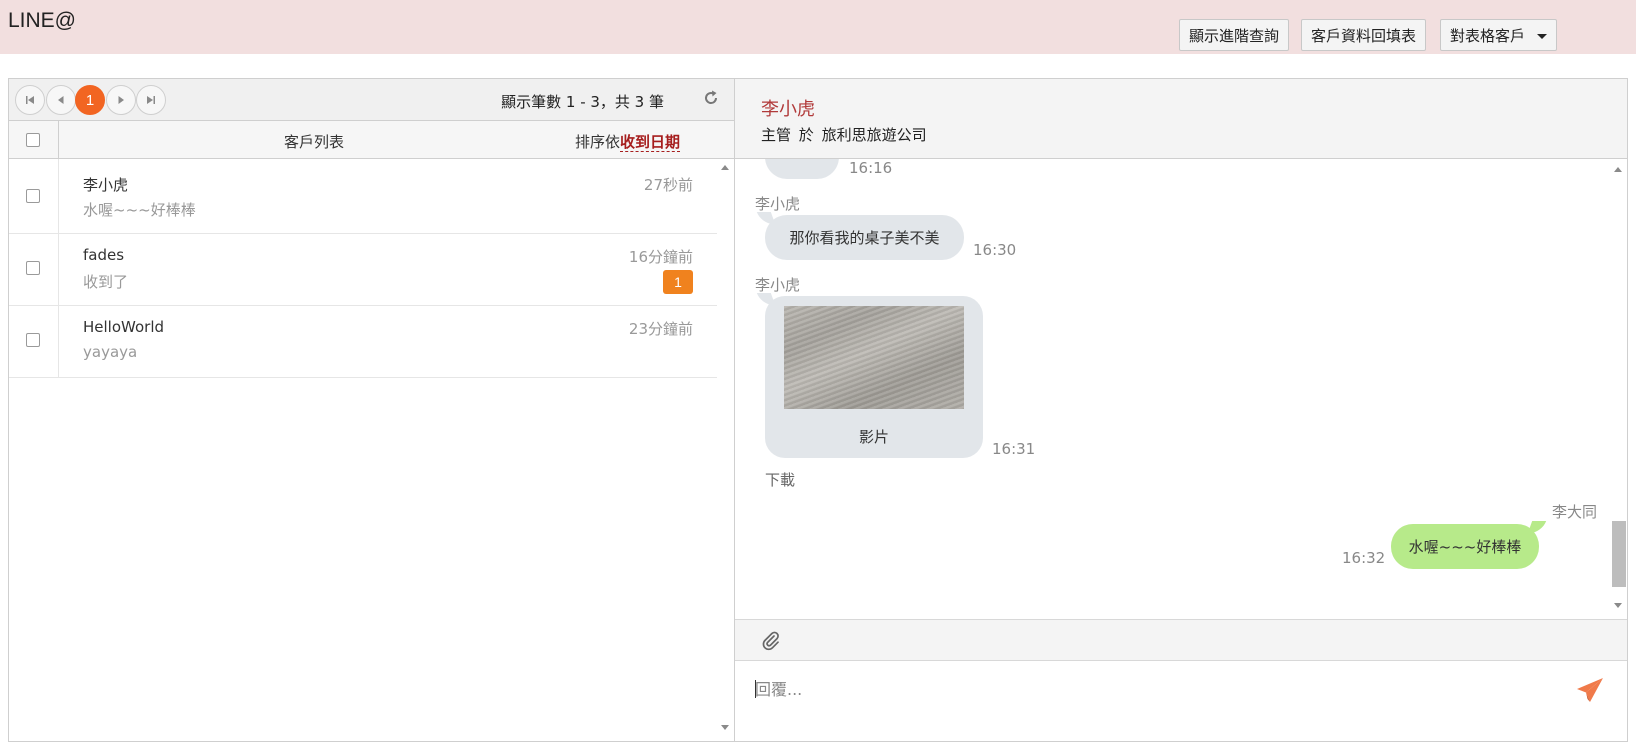 This screenshot has width=1636, height=749. What do you see at coordinates (788, 109) in the screenshot?
I see `contact-name: 李小虎` at bounding box center [788, 109].